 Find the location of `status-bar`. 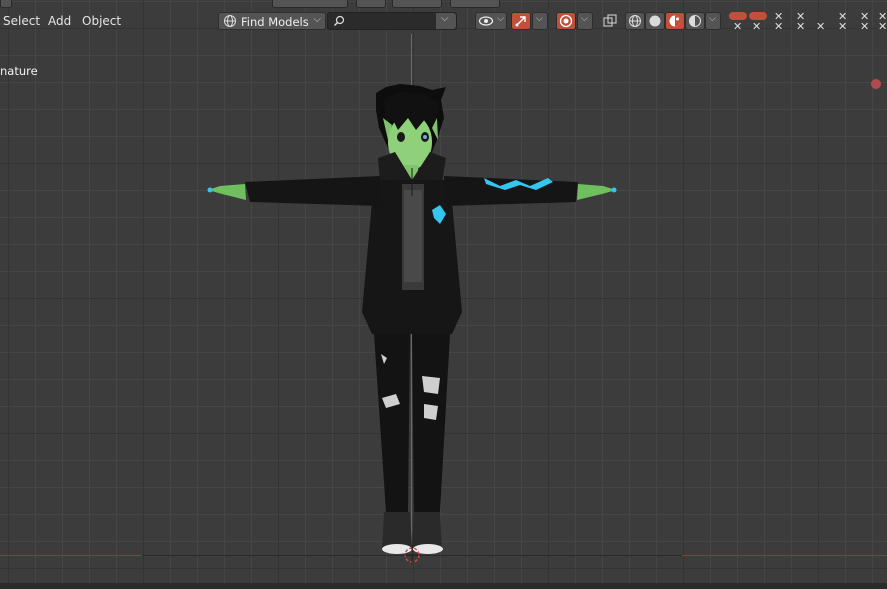

status-bar is located at coordinates (443, 586).